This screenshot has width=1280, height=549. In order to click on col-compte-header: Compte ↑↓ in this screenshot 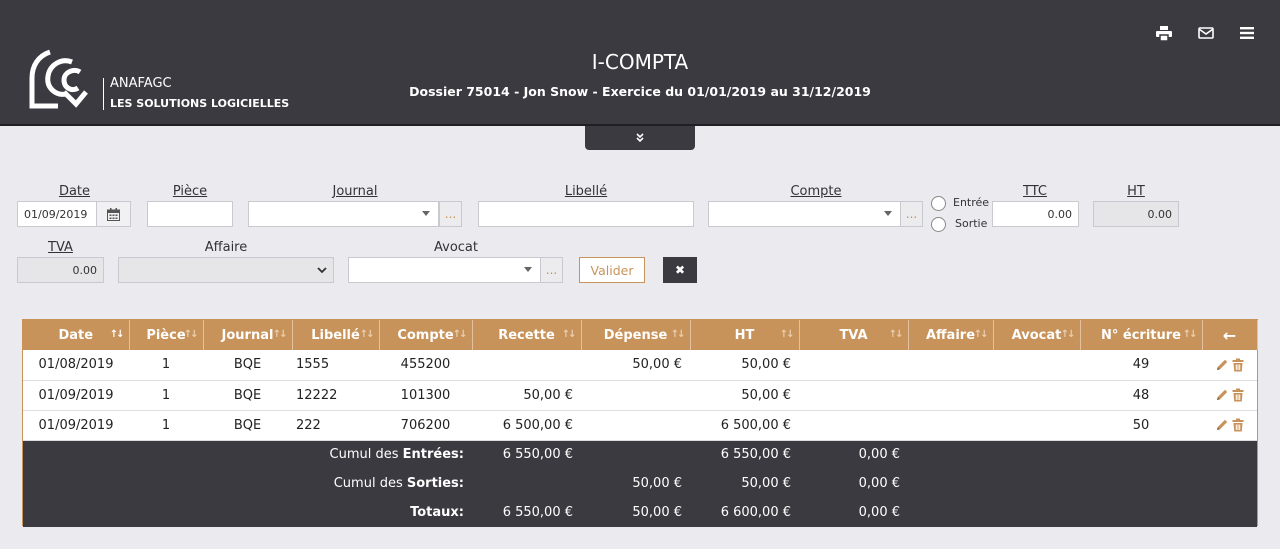, I will do `click(426, 335)`.